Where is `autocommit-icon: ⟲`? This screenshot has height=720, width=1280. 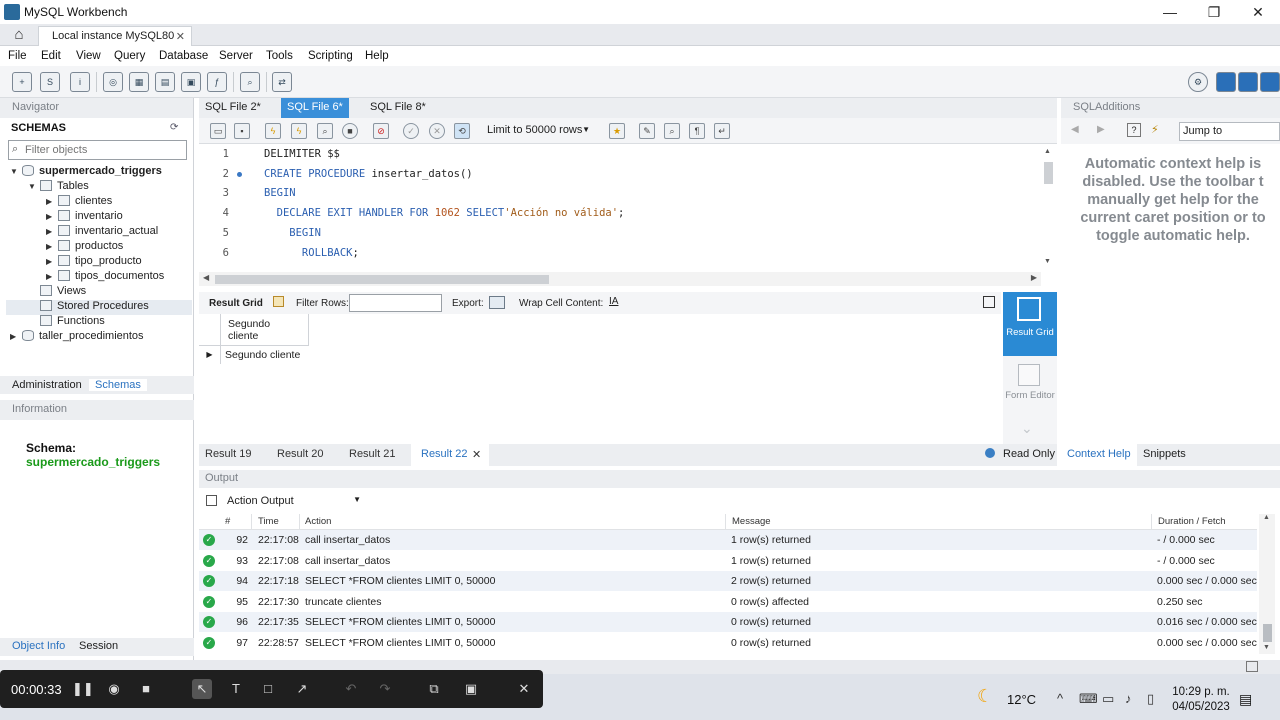 autocommit-icon: ⟲ is located at coordinates (462, 131).